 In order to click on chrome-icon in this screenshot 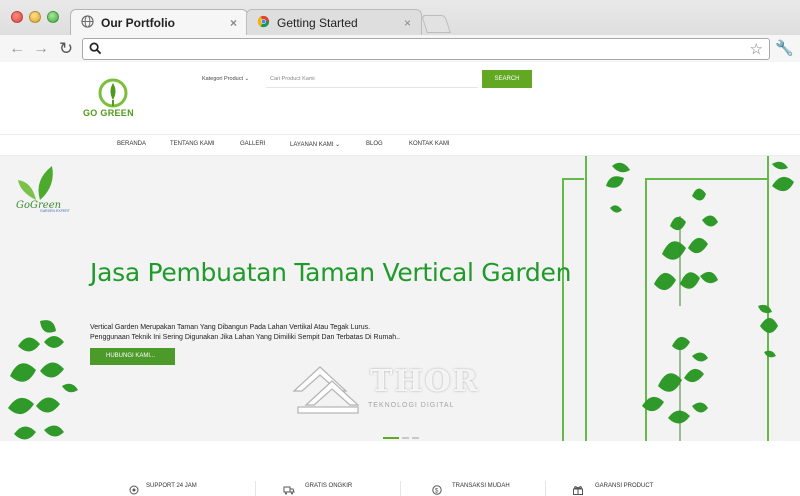, I will do `click(263, 23)`.